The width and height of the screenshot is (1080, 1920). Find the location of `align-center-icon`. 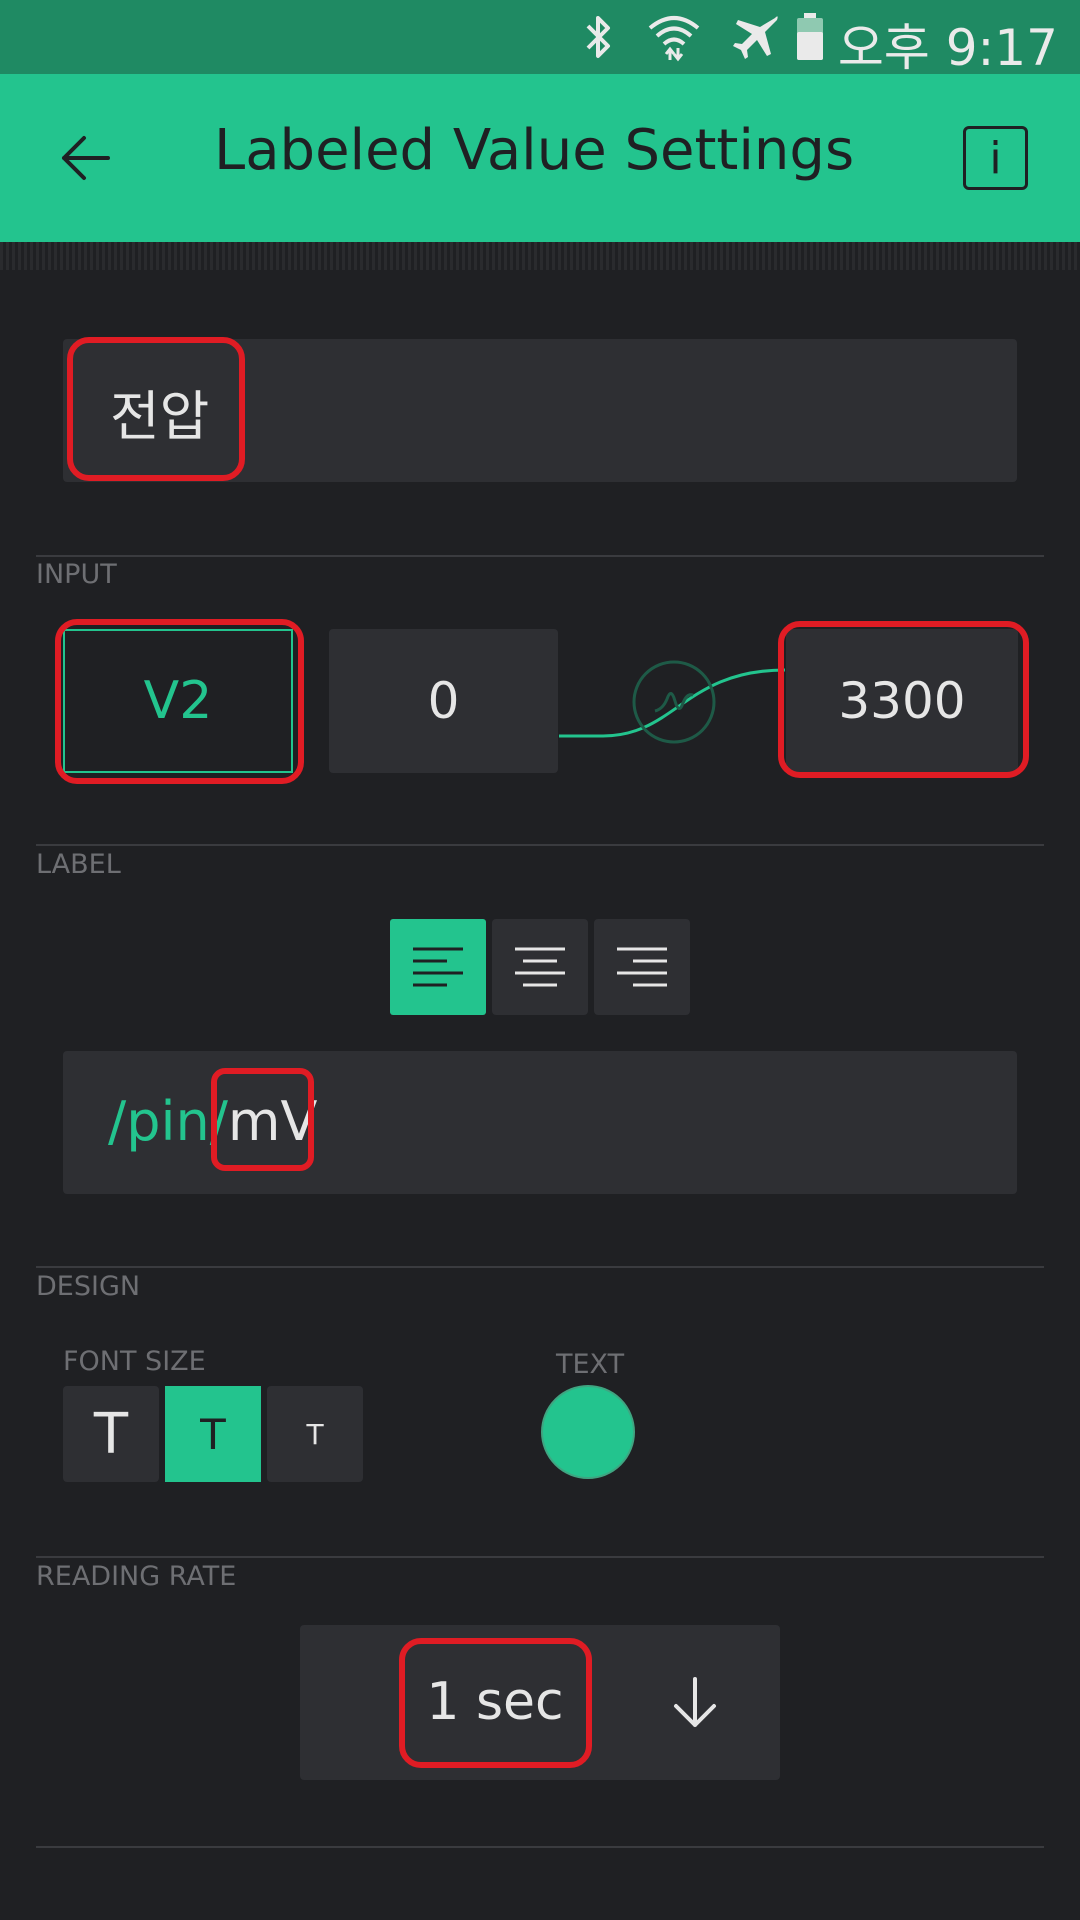

align-center-icon is located at coordinates (540, 967).